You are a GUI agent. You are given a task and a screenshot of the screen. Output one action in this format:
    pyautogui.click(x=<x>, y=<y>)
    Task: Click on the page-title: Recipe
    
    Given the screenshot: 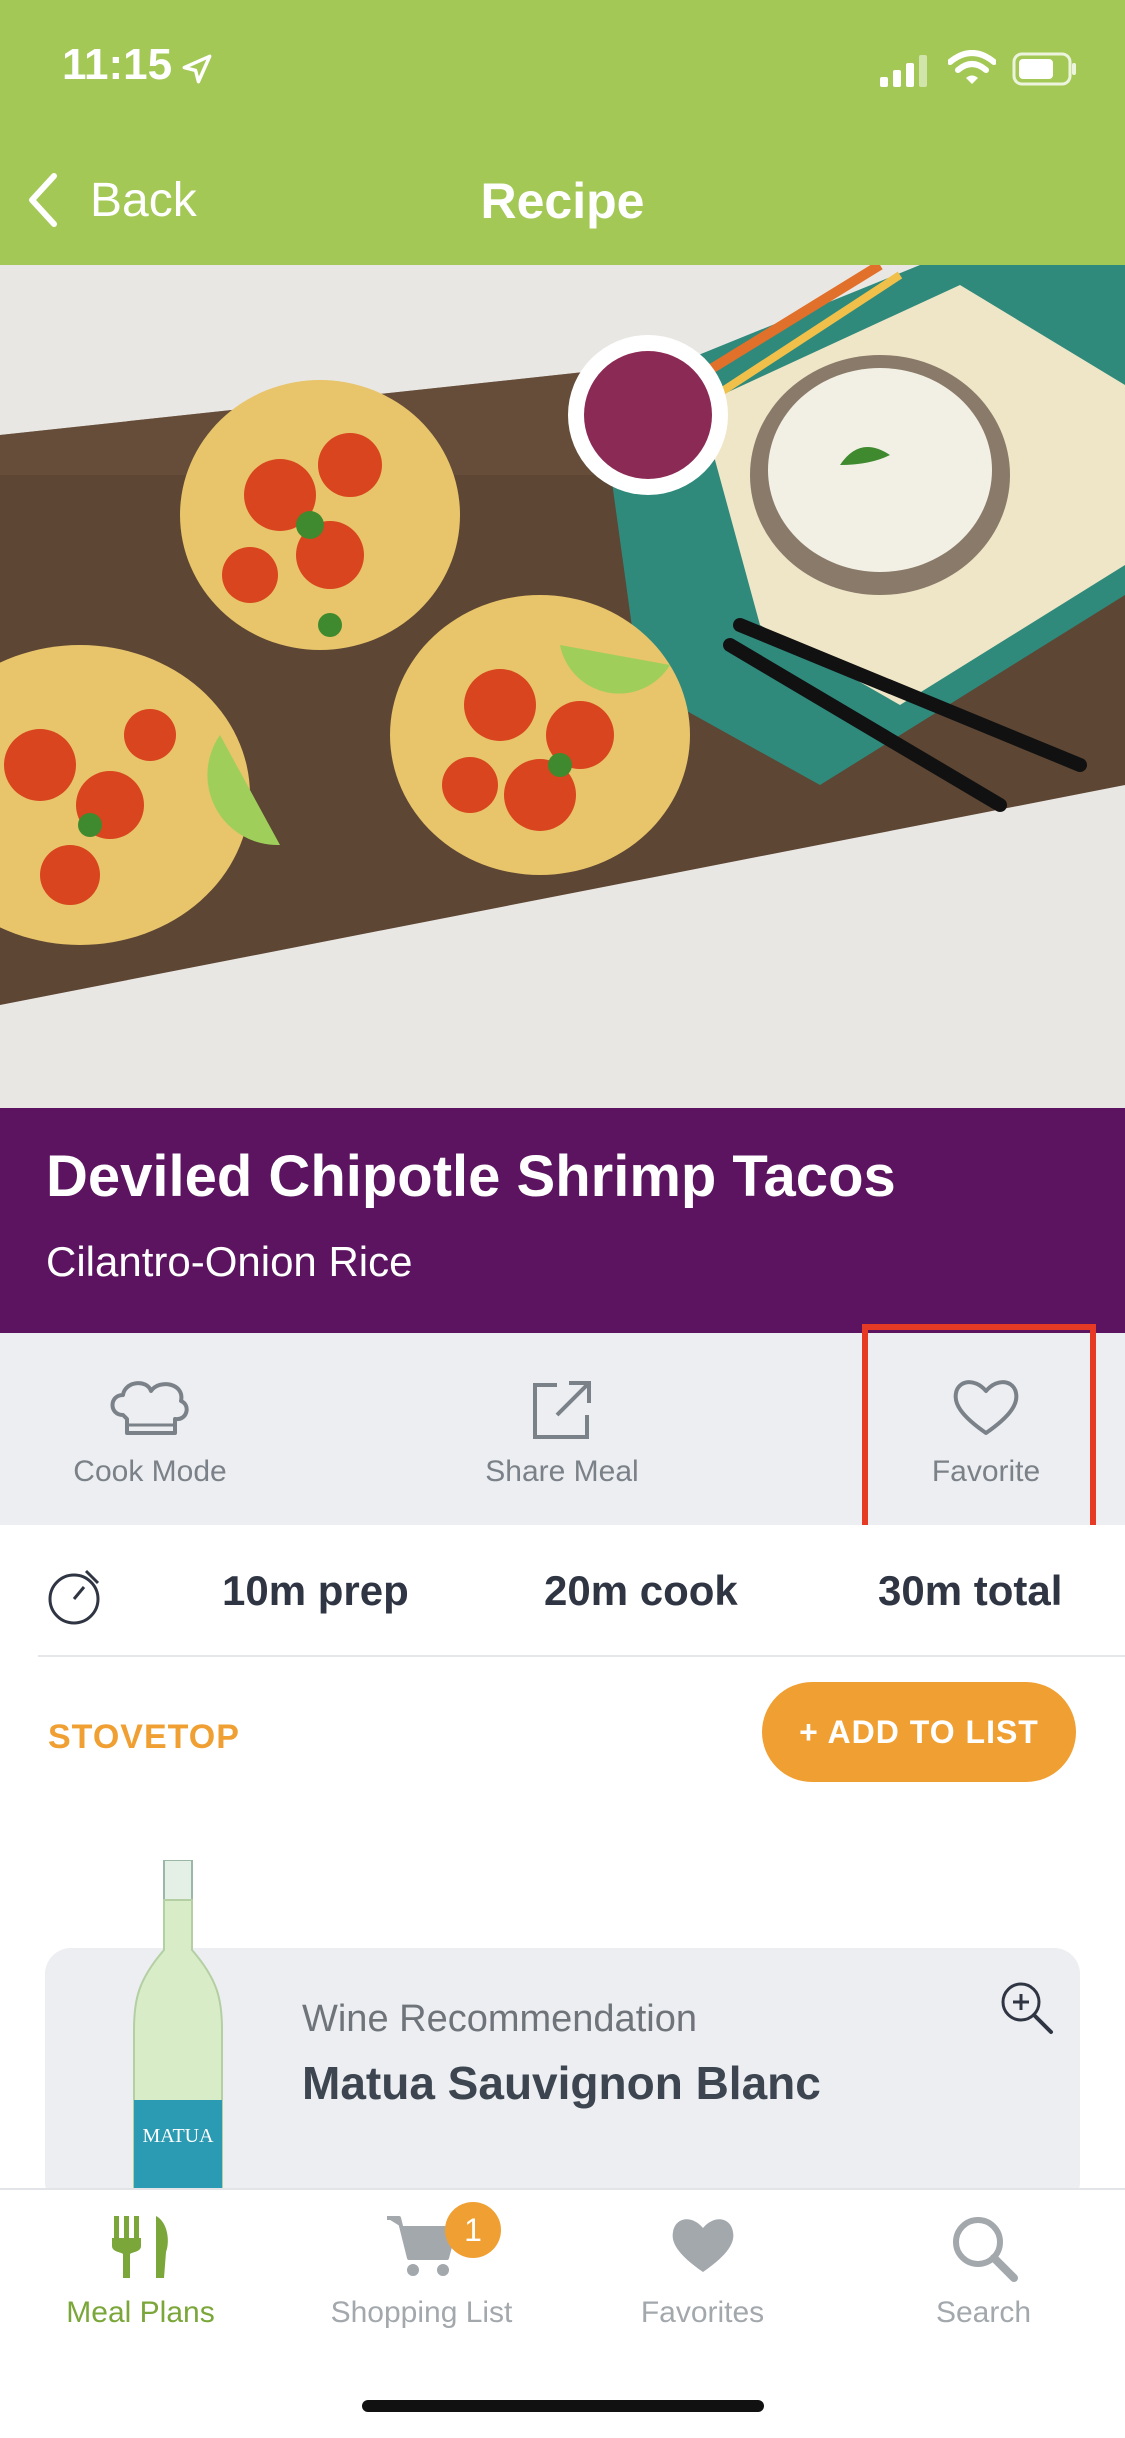 What is the action you would take?
    pyautogui.click(x=562, y=201)
    